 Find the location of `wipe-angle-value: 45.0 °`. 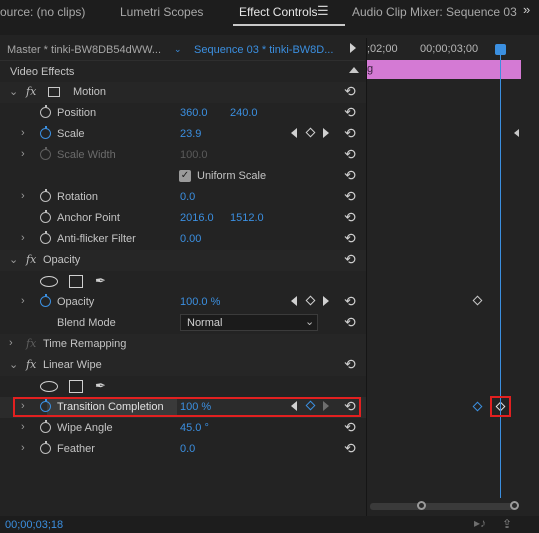

wipe-angle-value: 45.0 ° is located at coordinates (194, 428).